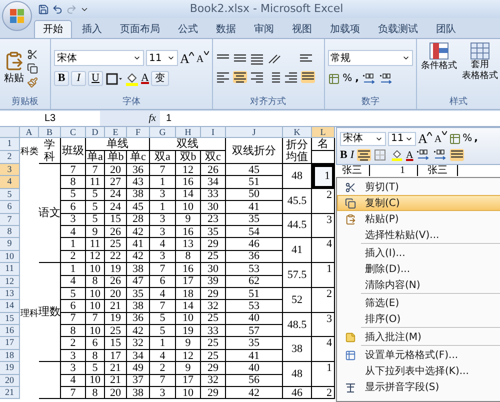 This screenshot has height=402, width=500. Describe the element at coordinates (10, 170) in the screenshot. I see `row-header: 3` at that location.